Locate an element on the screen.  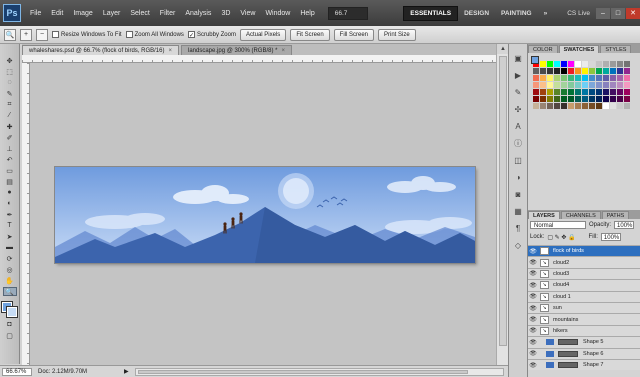
pen-tool-icon: ✒ is located at coordinates (10, 214).